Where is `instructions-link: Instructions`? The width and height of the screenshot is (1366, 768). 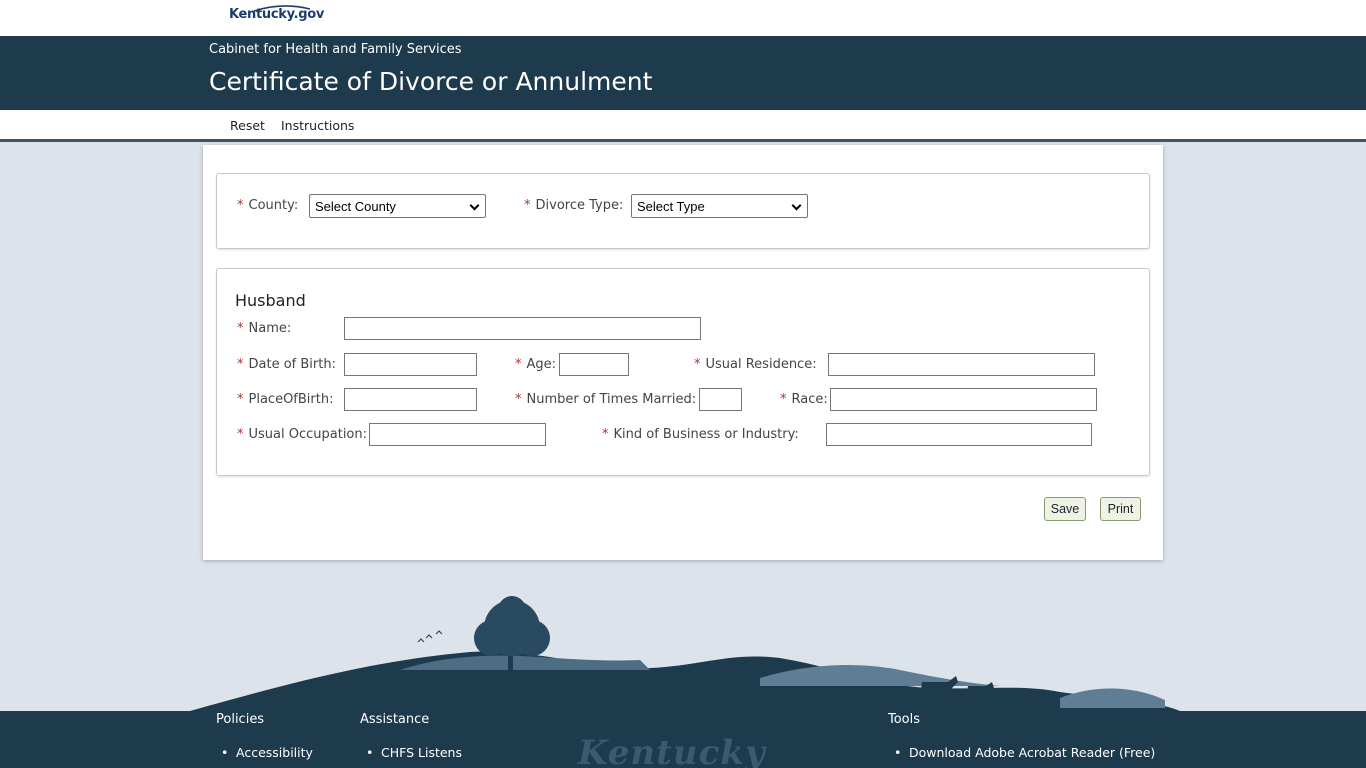
instructions-link: Instructions is located at coordinates (317, 125).